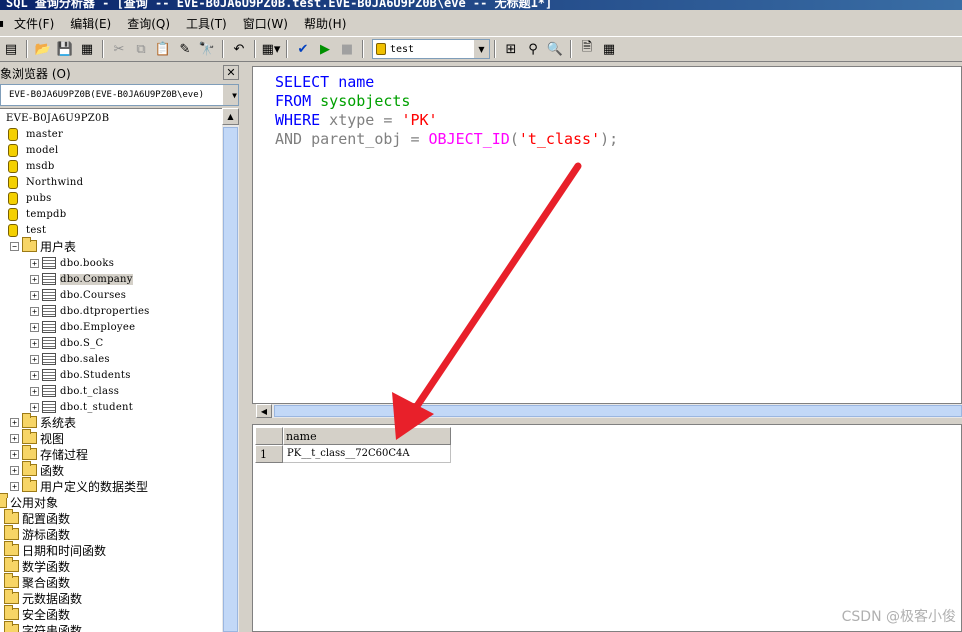 Image resolution: width=962 pixels, height=632 pixels. Describe the element at coordinates (74, 391) in the screenshot. I see `tree-table: + dbo.t_class` at that location.